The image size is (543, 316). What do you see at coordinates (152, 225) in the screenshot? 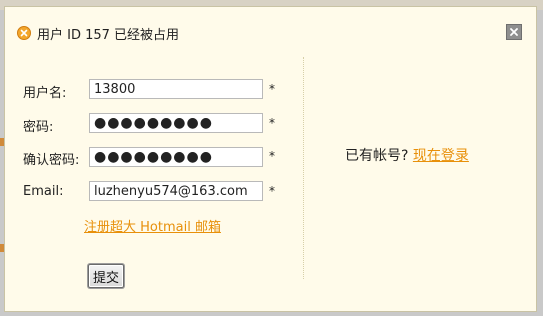
I see `hotmail-register-link: 注册超大 Hotmail 邮箱` at bounding box center [152, 225].